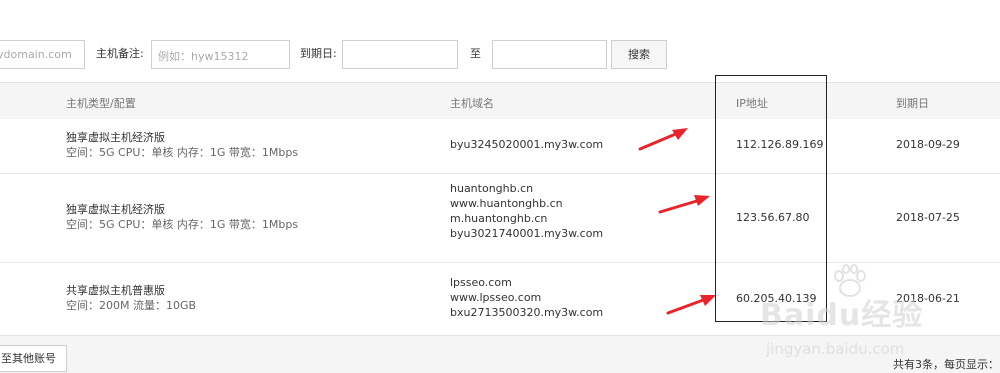 The width and height of the screenshot is (1000, 373). What do you see at coordinates (318, 53) in the screenshot?
I see `expiry-label: 到期日:` at bounding box center [318, 53].